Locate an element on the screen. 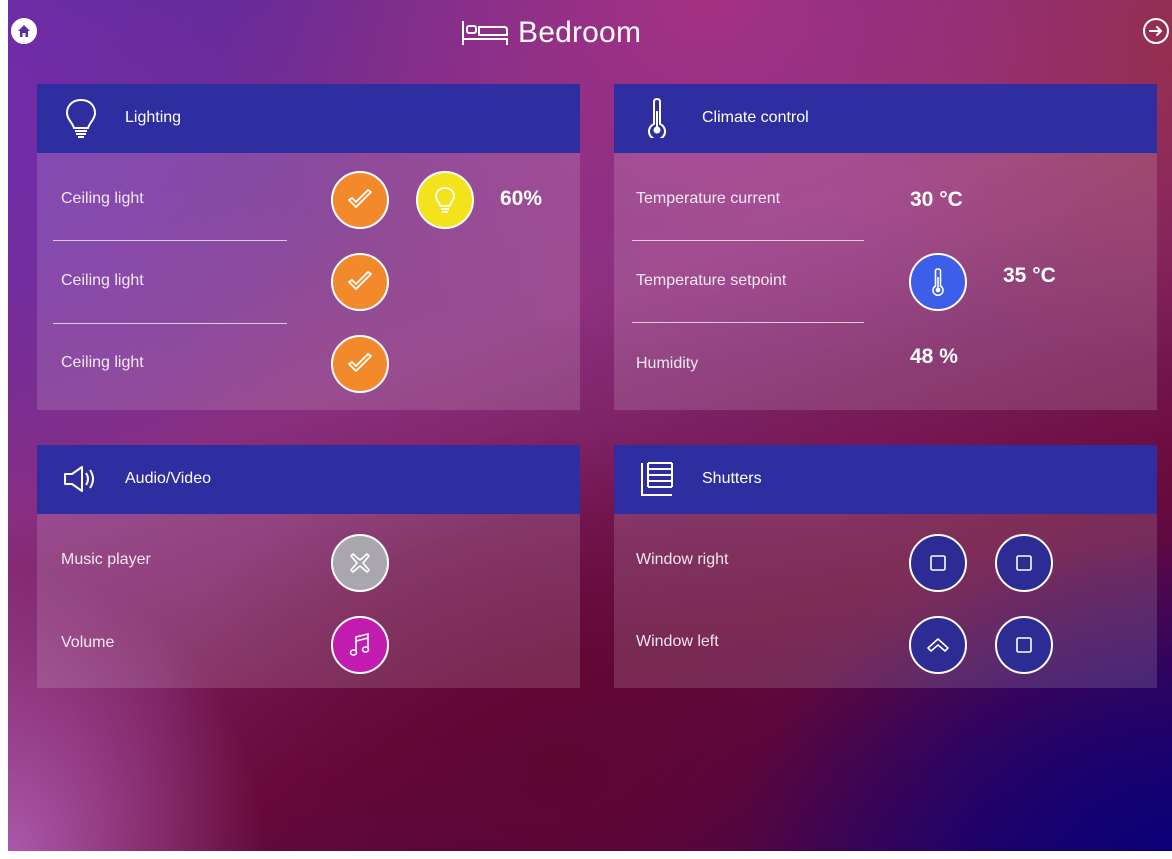 Image resolution: width=1172 pixels, height=859 pixels. music-note-icon is located at coordinates (359, 644).